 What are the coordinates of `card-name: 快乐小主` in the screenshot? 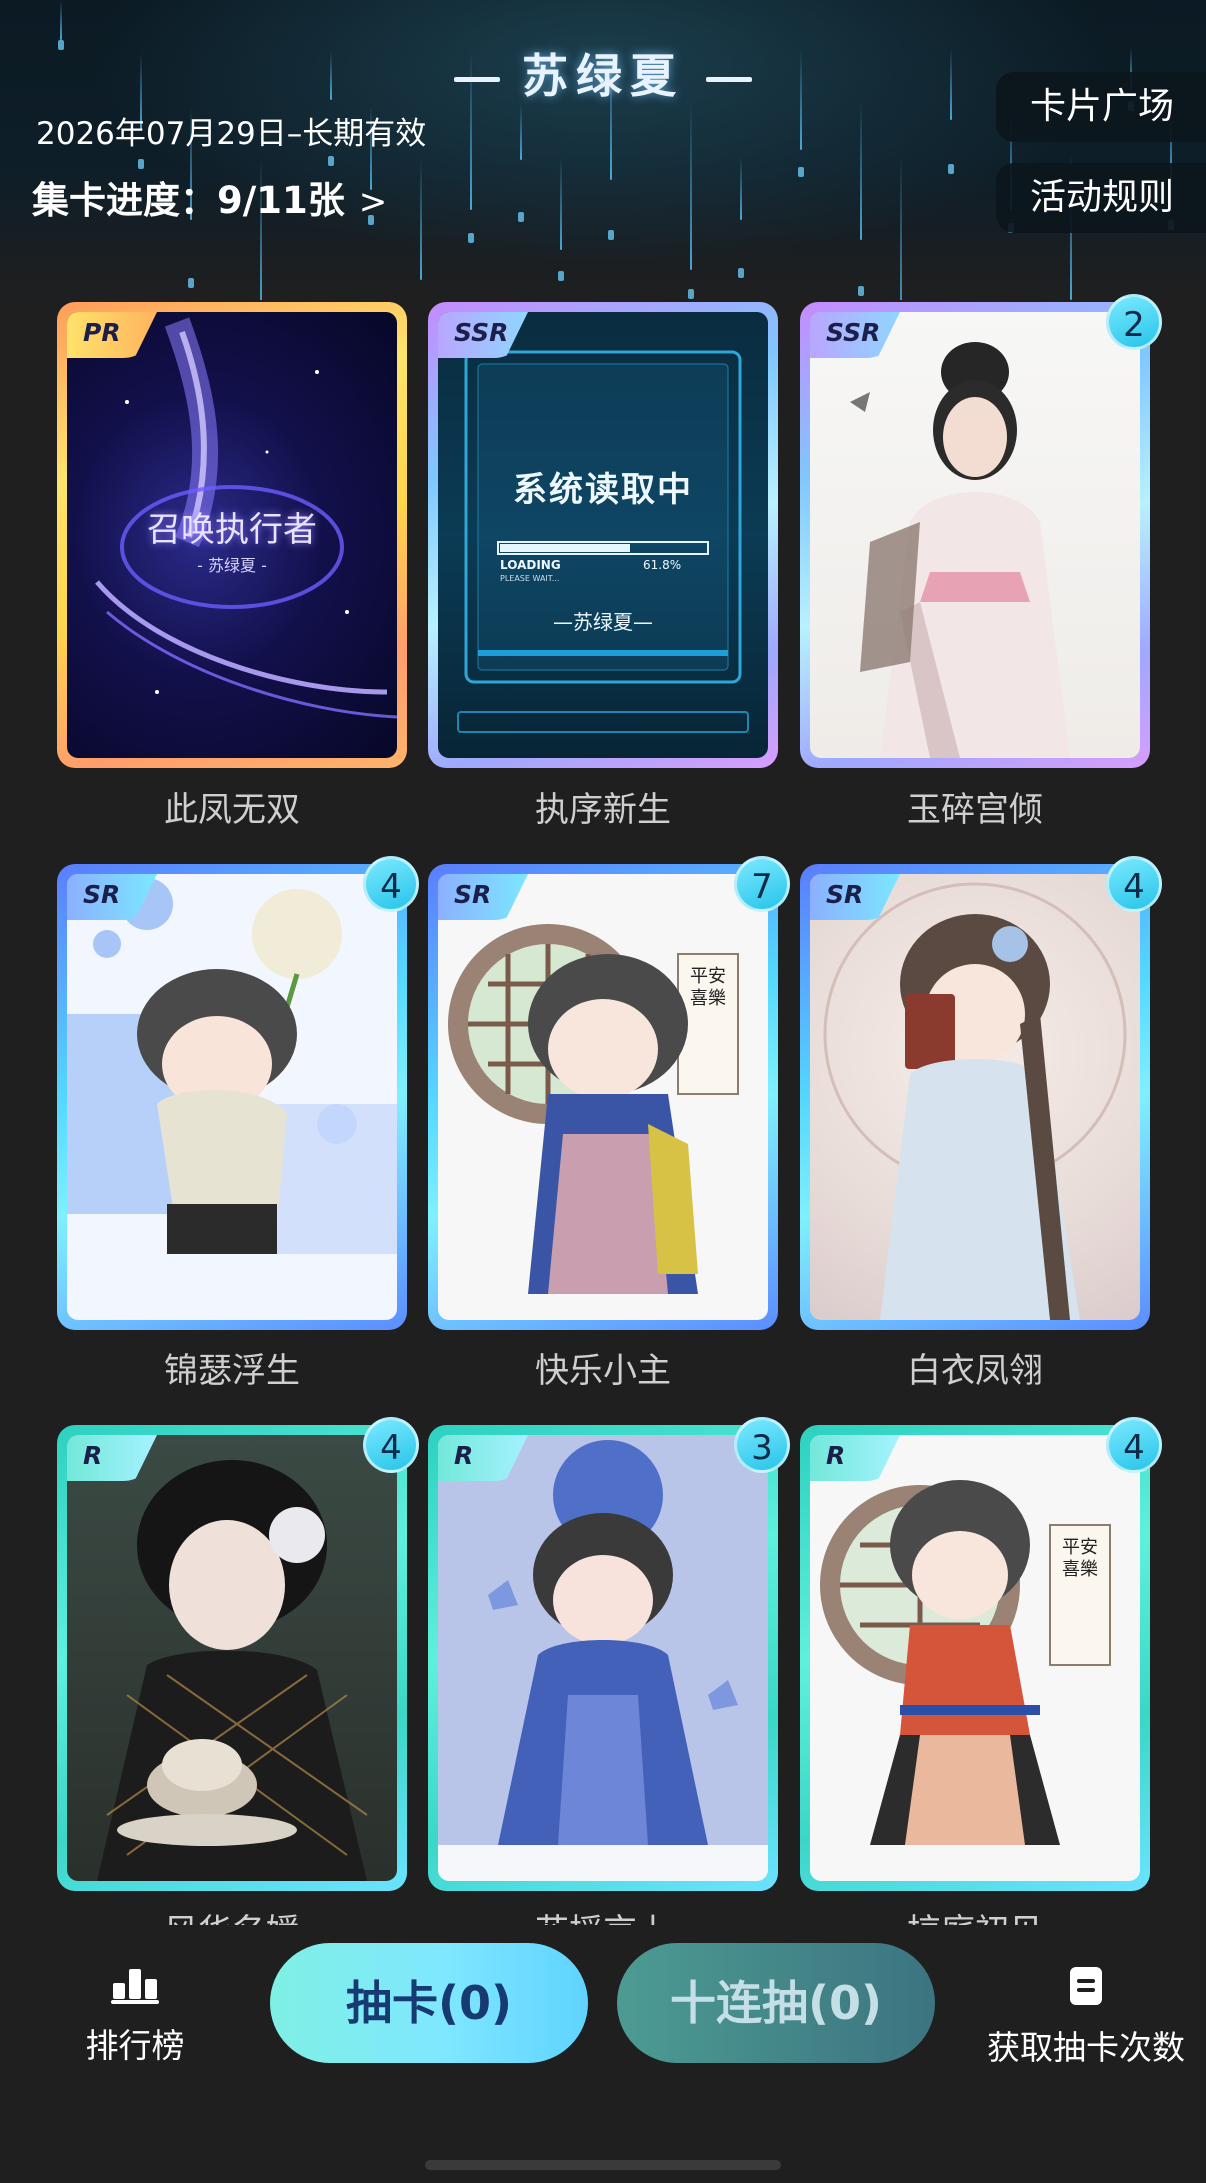 It's located at (603, 1371).